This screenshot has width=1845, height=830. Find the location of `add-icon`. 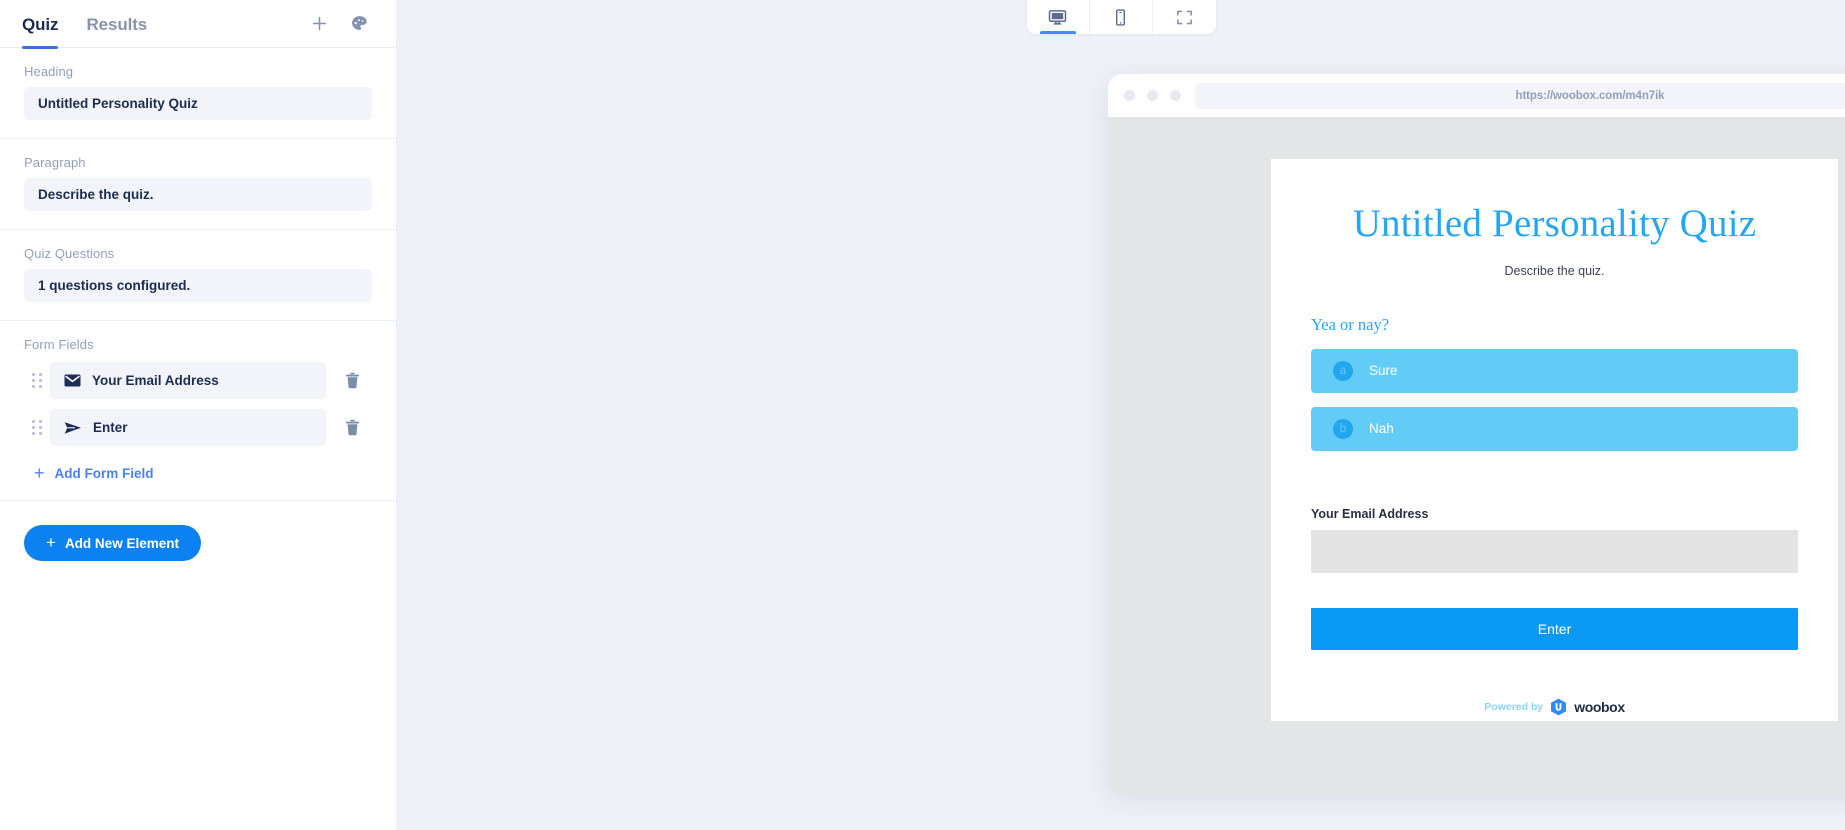

add-icon is located at coordinates (319, 24).